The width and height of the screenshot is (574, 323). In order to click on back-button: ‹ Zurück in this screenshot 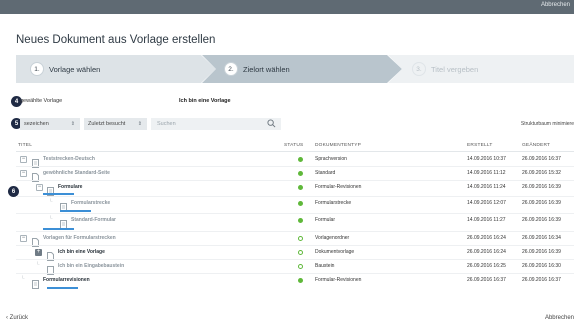, I will do `click(17, 318)`.